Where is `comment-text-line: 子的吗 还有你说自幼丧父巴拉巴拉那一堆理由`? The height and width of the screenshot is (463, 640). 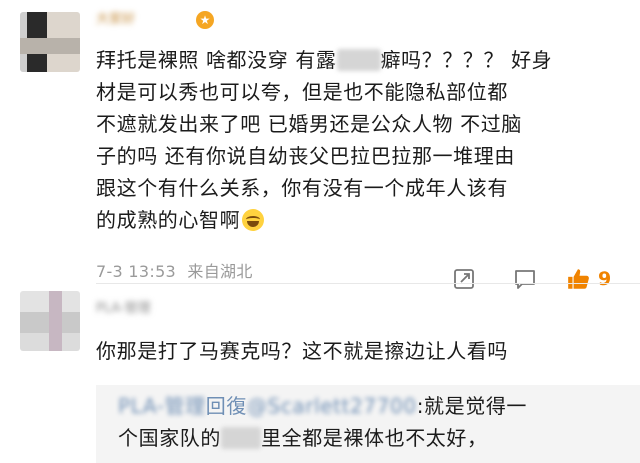
comment-text-line: 子的吗 还有你说自幼丧父巴拉巴拉那一堆理由 is located at coordinates (305, 156).